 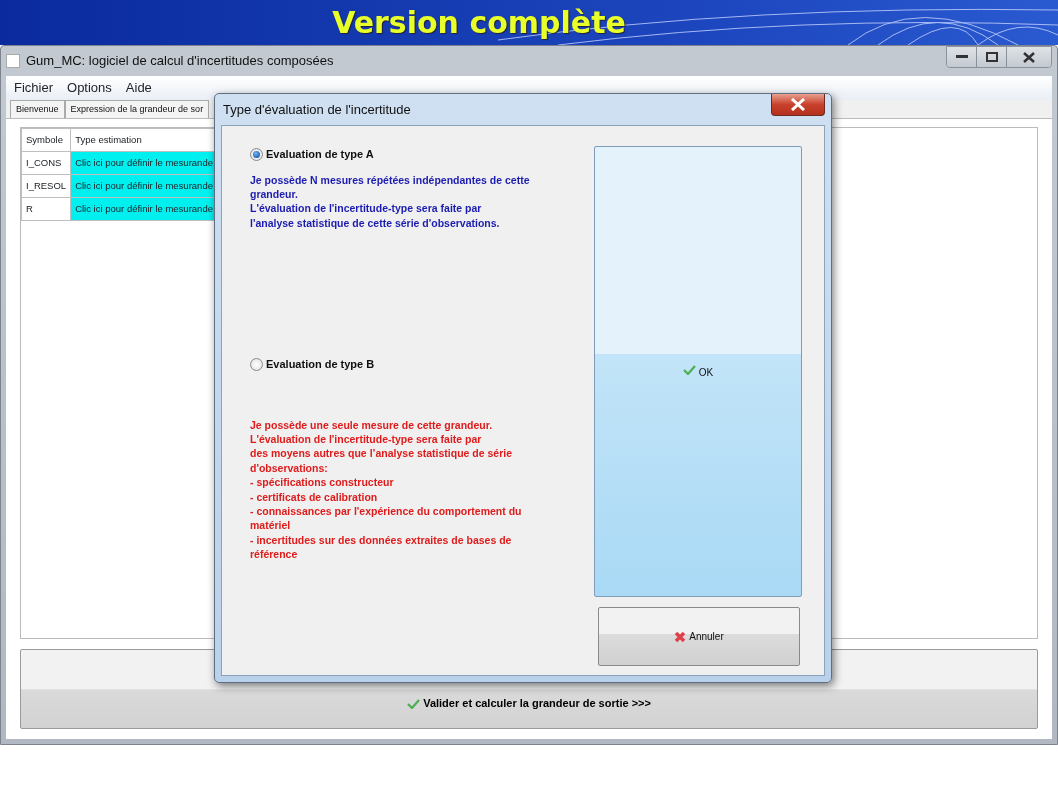 I want to click on description-text: - certificats de calibration, so click(x=314, y=497).